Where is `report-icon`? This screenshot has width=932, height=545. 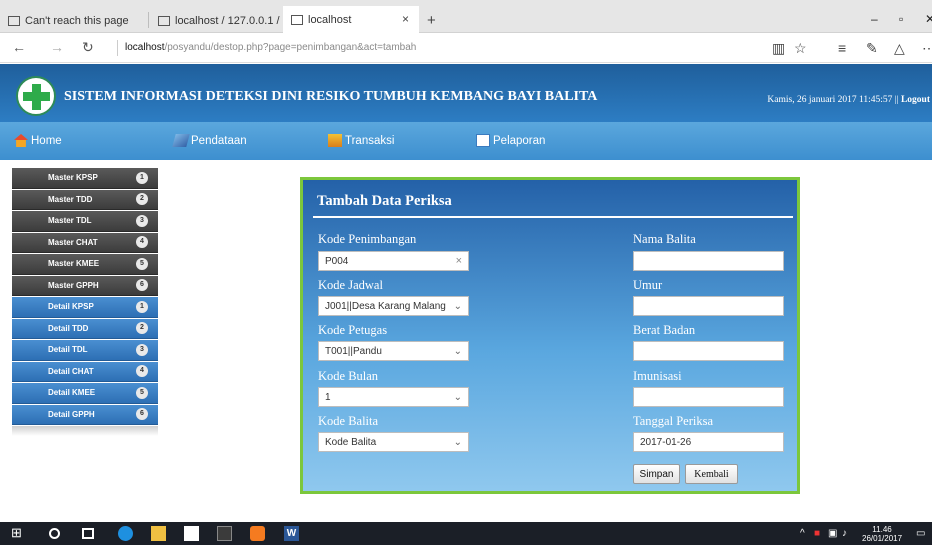
report-icon is located at coordinates (483, 140).